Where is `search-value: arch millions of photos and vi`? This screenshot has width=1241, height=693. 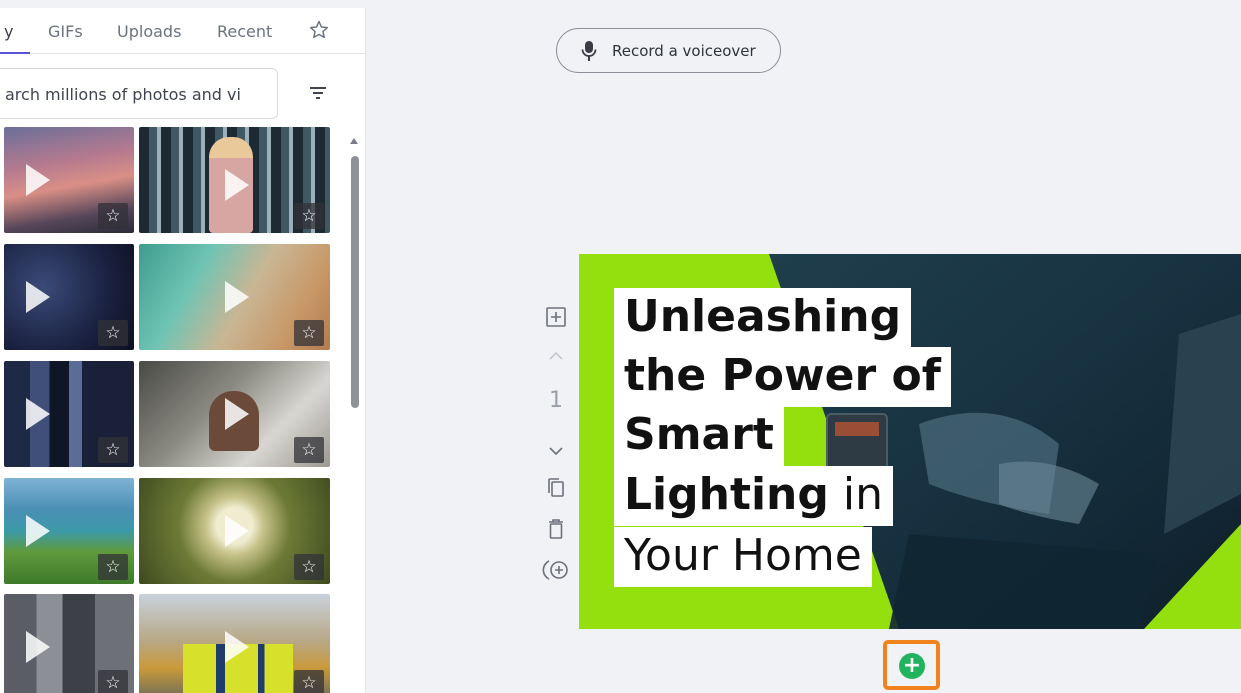 search-value: arch millions of photos and vi is located at coordinates (123, 94).